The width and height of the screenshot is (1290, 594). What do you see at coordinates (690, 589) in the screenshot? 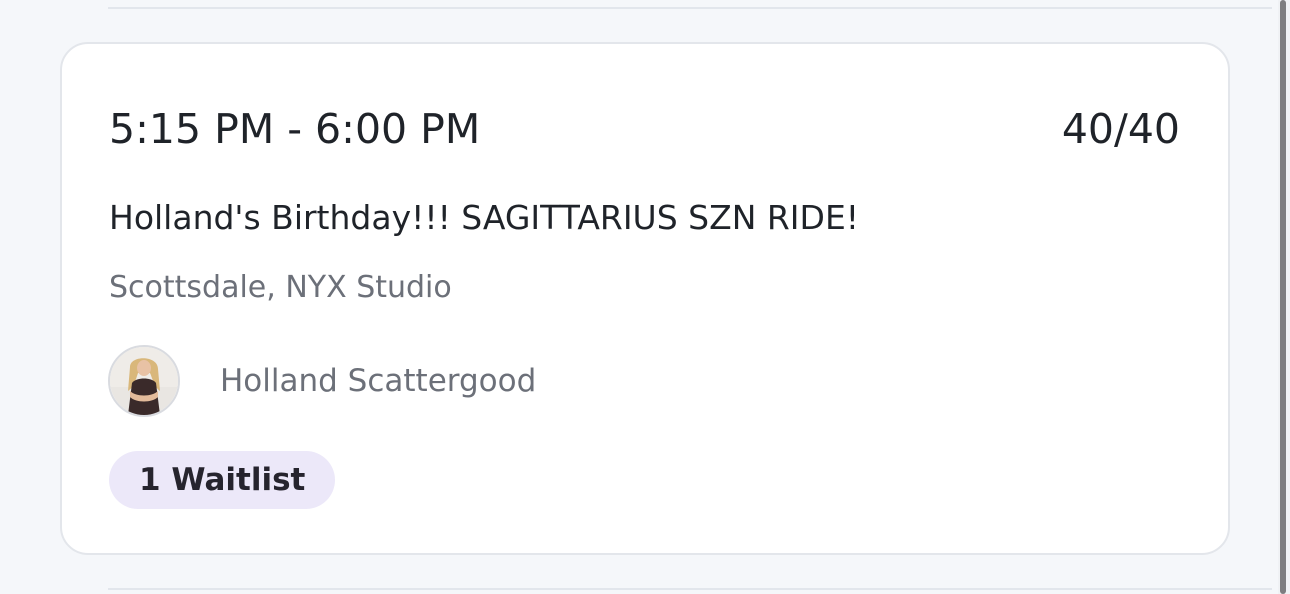
I see `divider-bottom` at bounding box center [690, 589].